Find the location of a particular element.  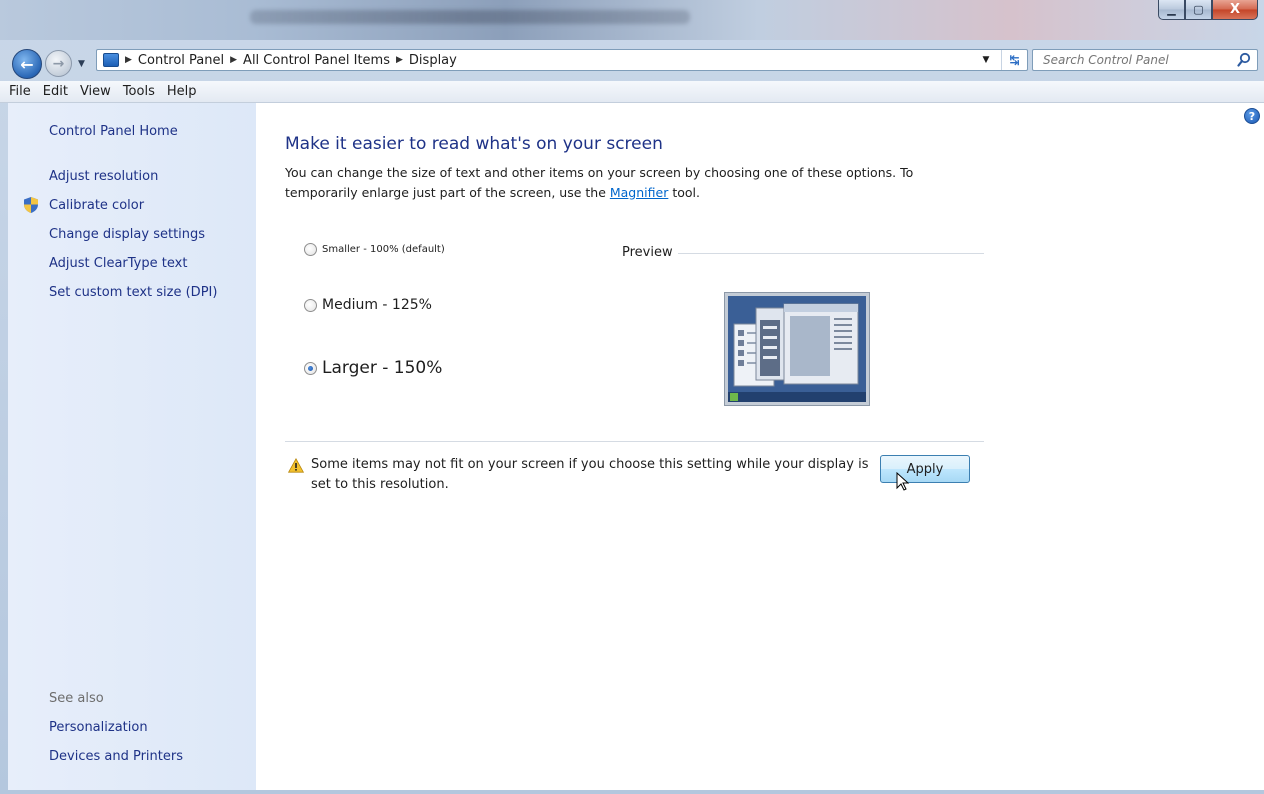

preview-image is located at coordinates (797, 349).